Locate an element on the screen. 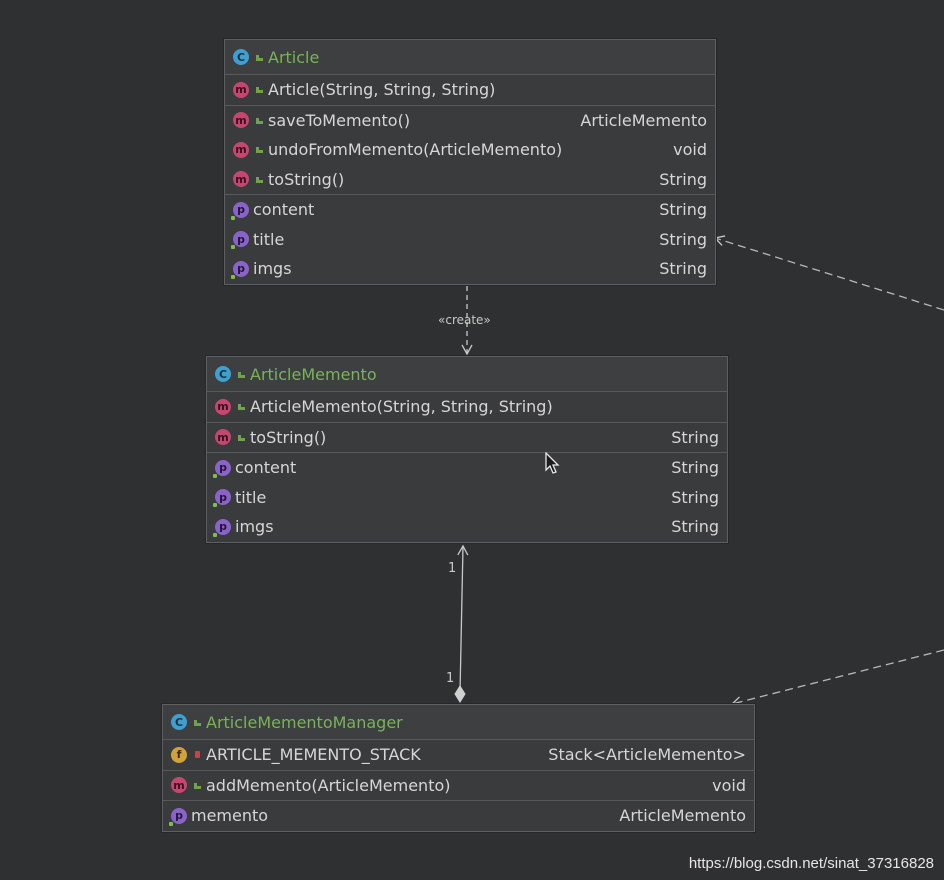  dependency-line-to-article is located at coordinates (828, 273).